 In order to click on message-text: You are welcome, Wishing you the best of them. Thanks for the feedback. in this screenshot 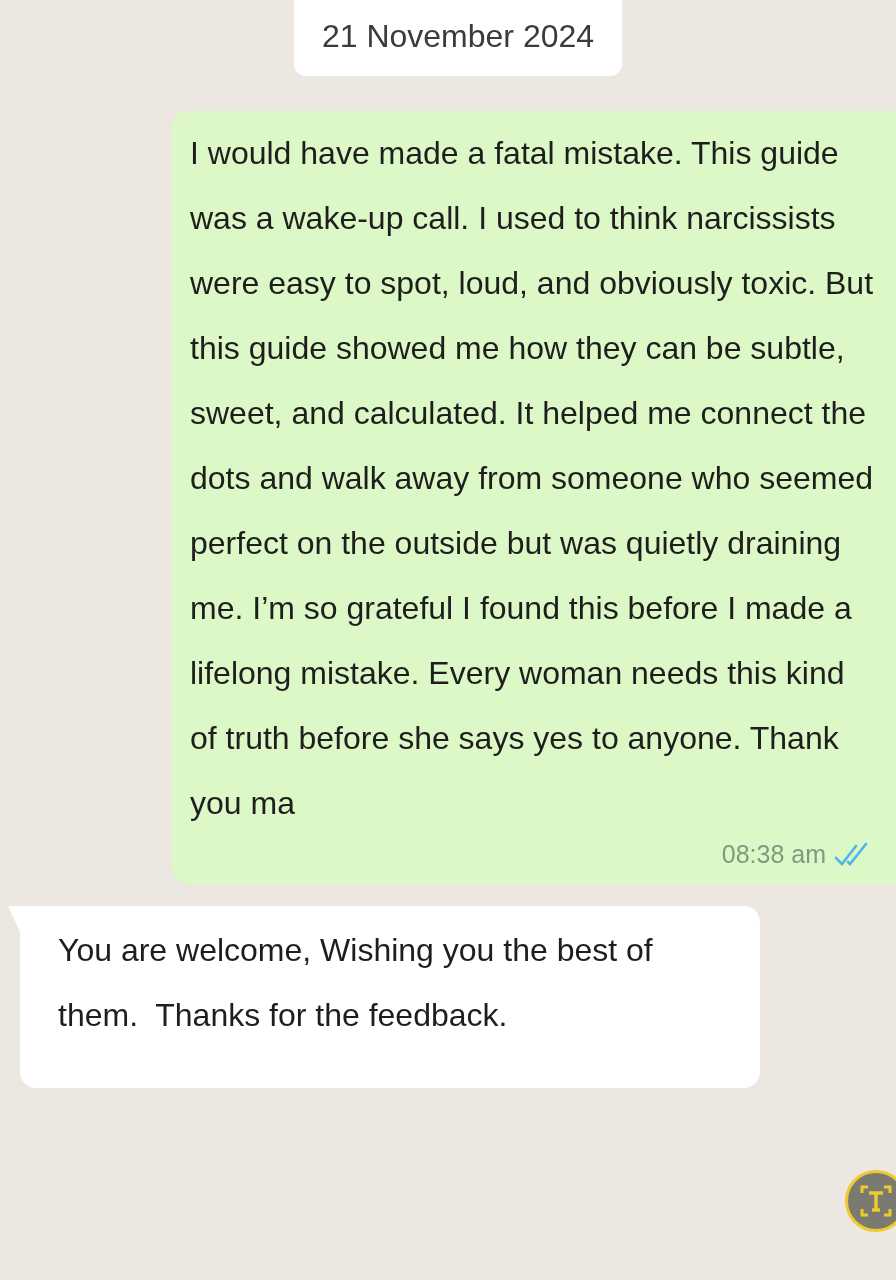, I will do `click(356, 982)`.